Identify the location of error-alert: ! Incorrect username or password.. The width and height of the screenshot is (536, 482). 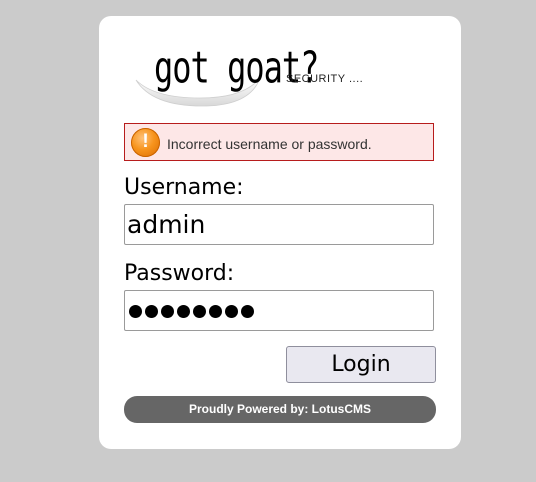
(279, 142).